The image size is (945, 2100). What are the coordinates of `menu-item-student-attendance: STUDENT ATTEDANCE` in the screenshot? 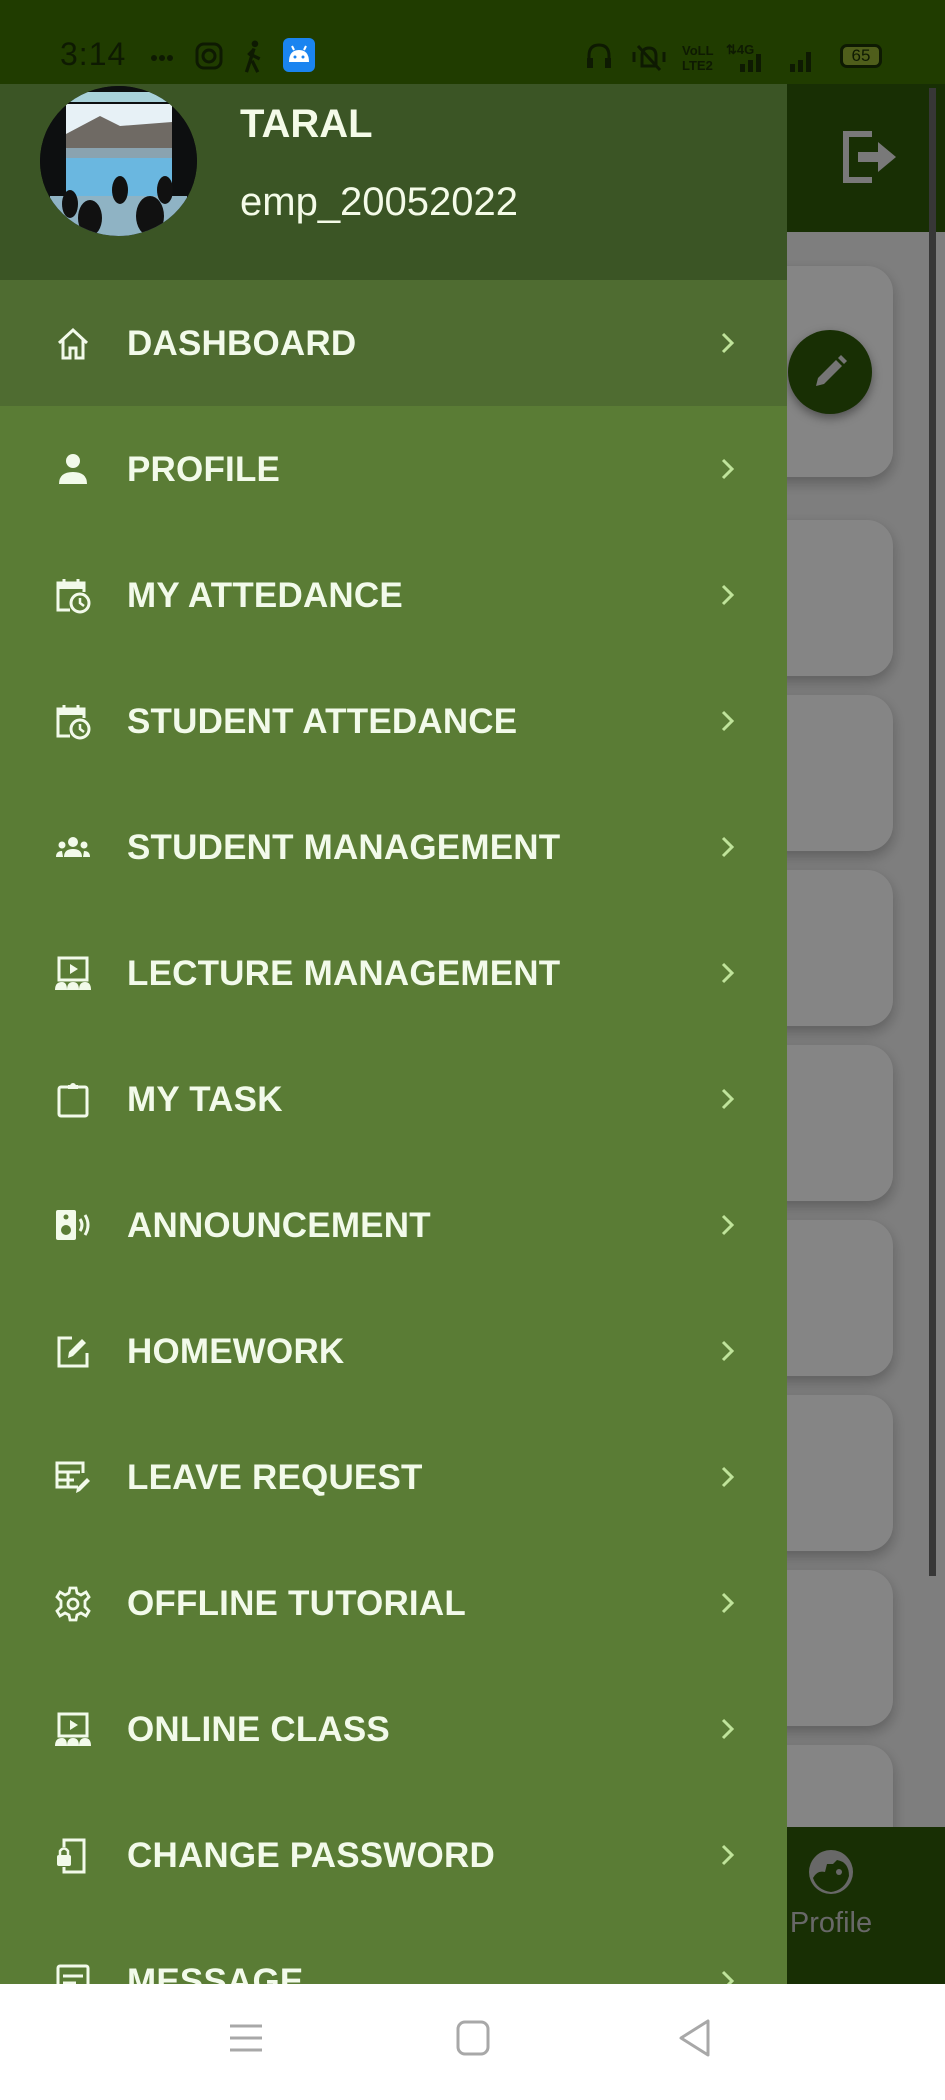 It's located at (393, 721).